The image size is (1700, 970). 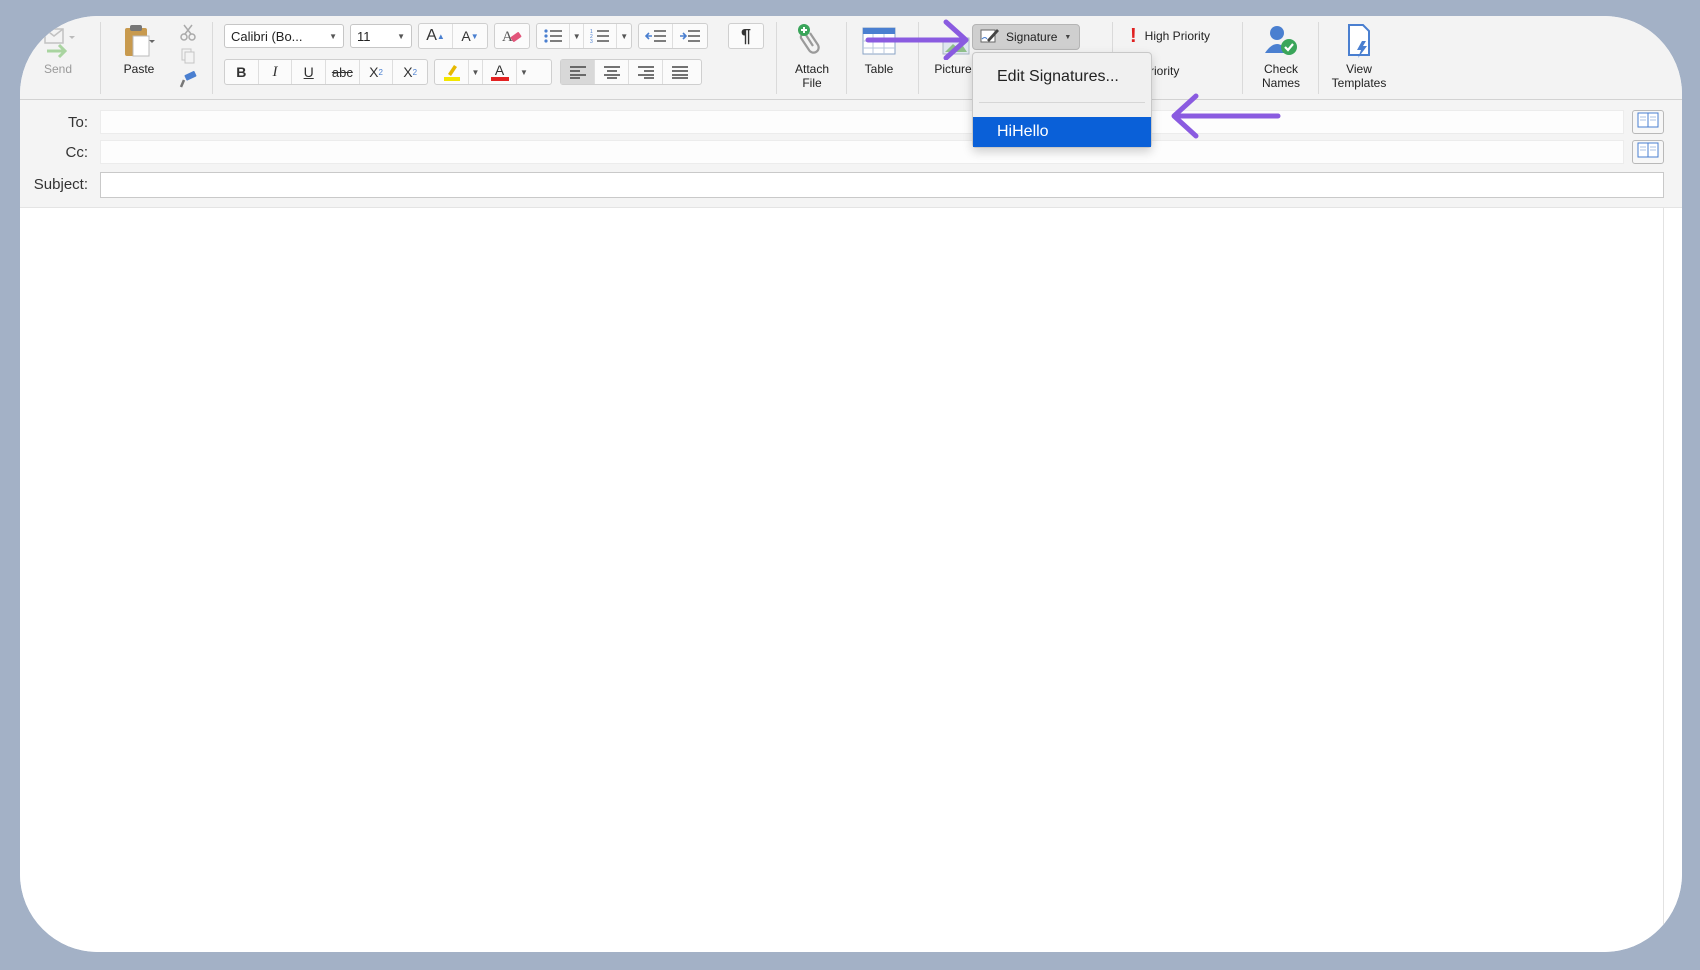 I want to click on svg-text: 3, so click(x=591, y=41).